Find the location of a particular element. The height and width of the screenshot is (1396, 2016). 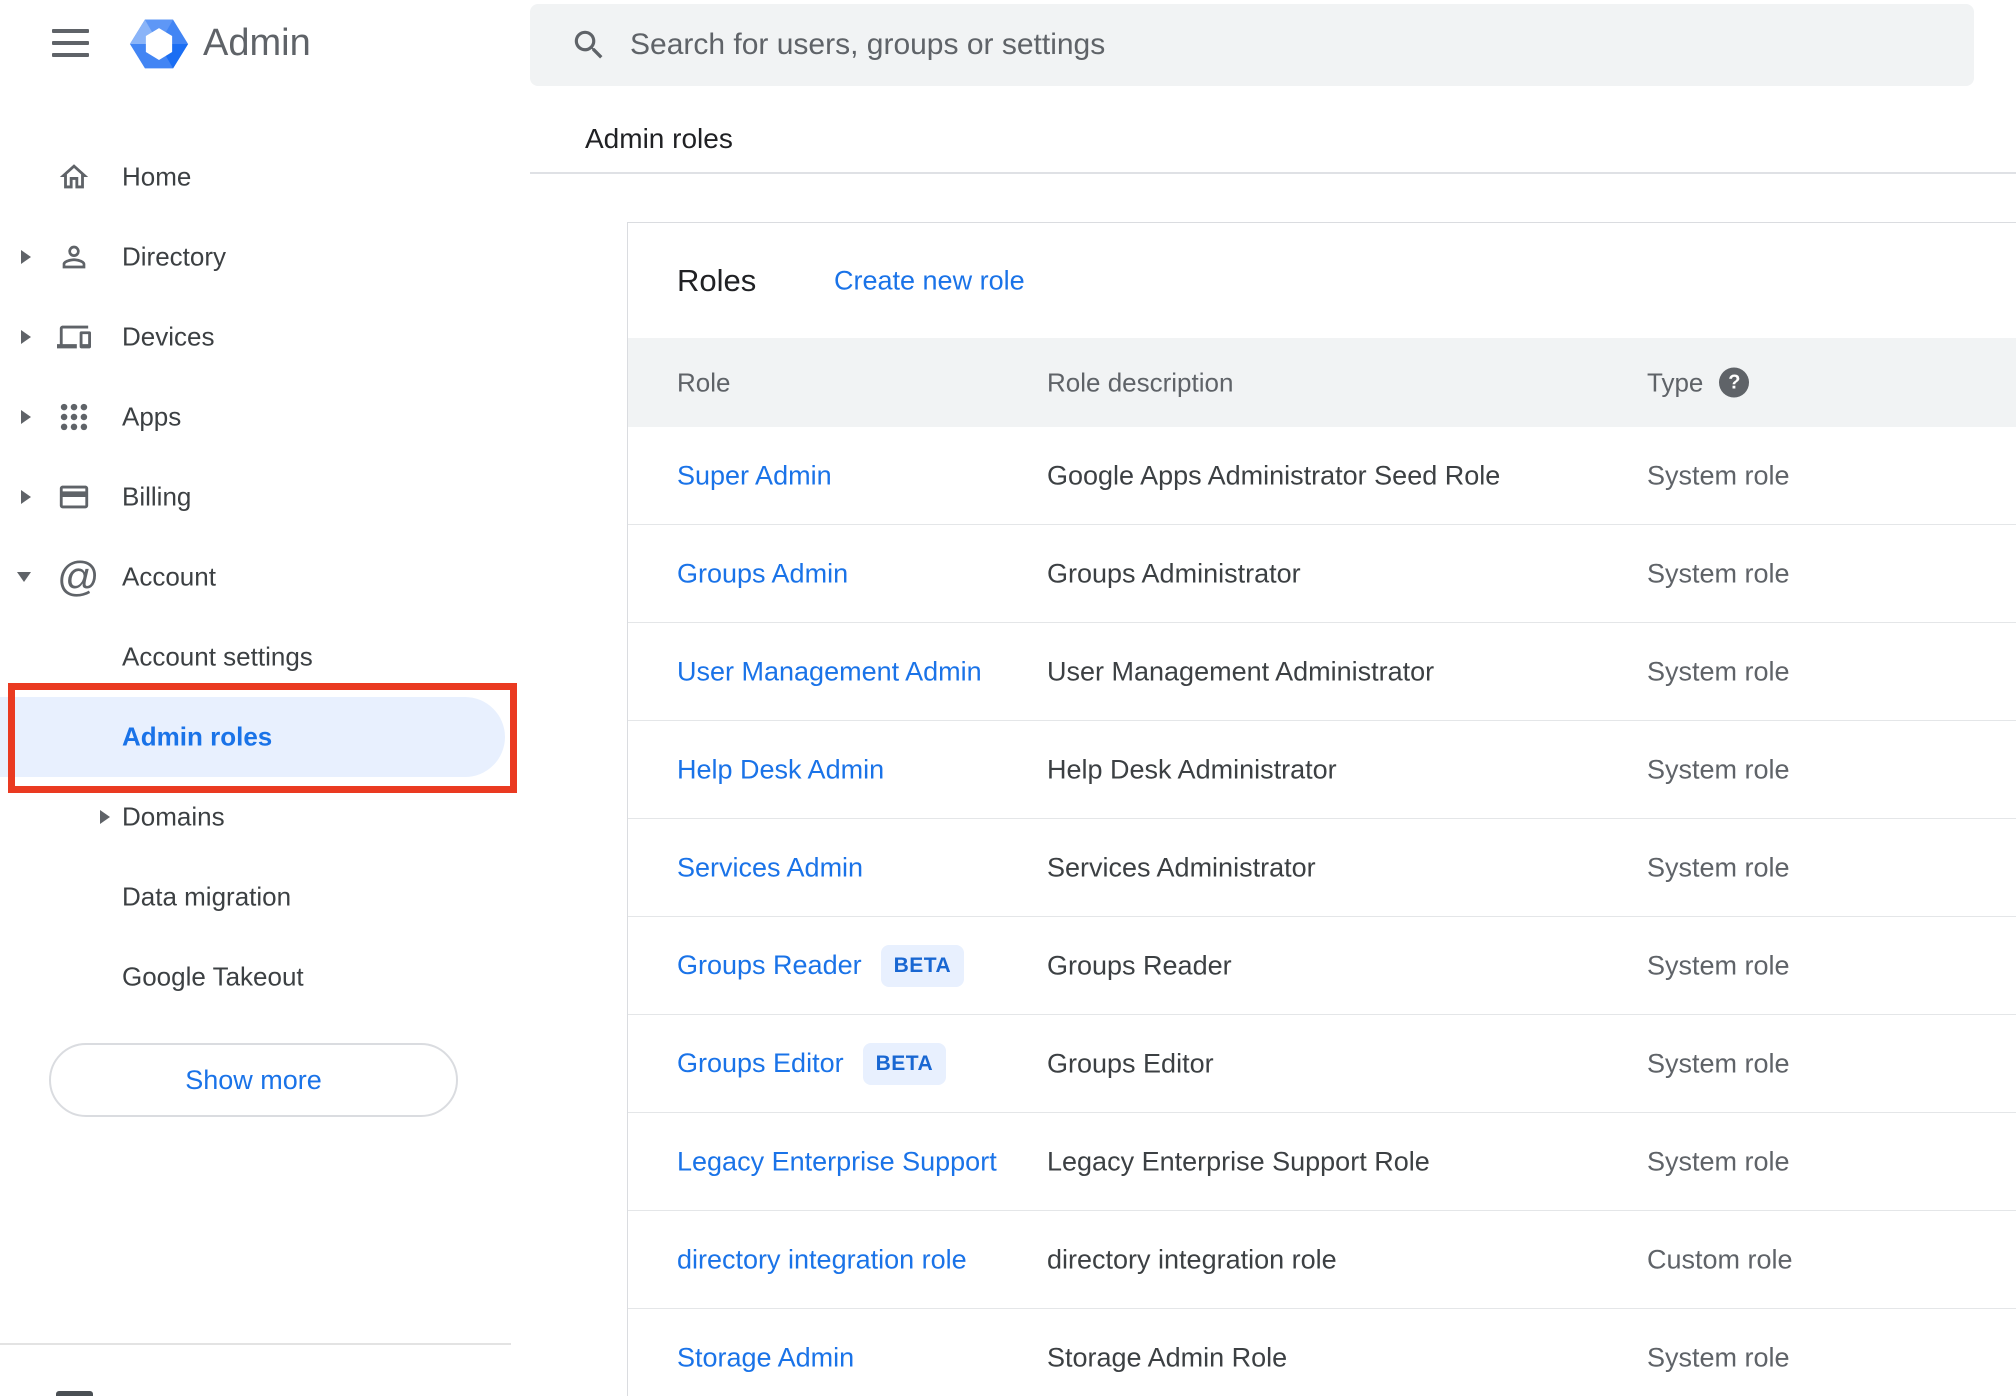

role-description: Storage Admin Role is located at coordinates (1167, 1357).